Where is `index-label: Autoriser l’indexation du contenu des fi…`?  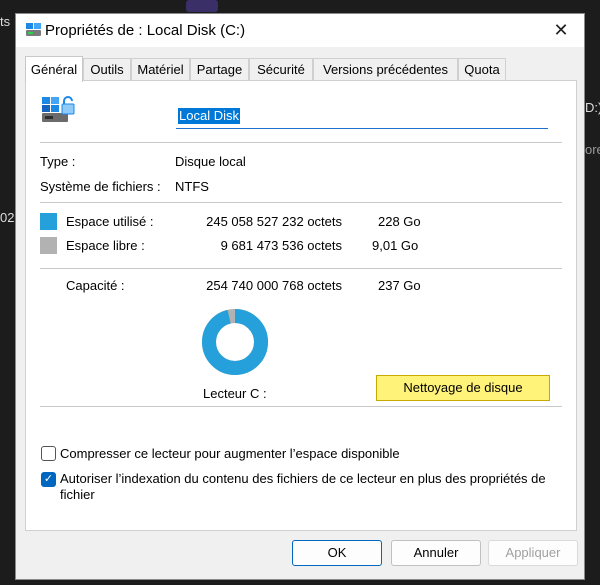
index-label: Autoriser l’indexation du contenu des fi… is located at coordinates (310, 487).